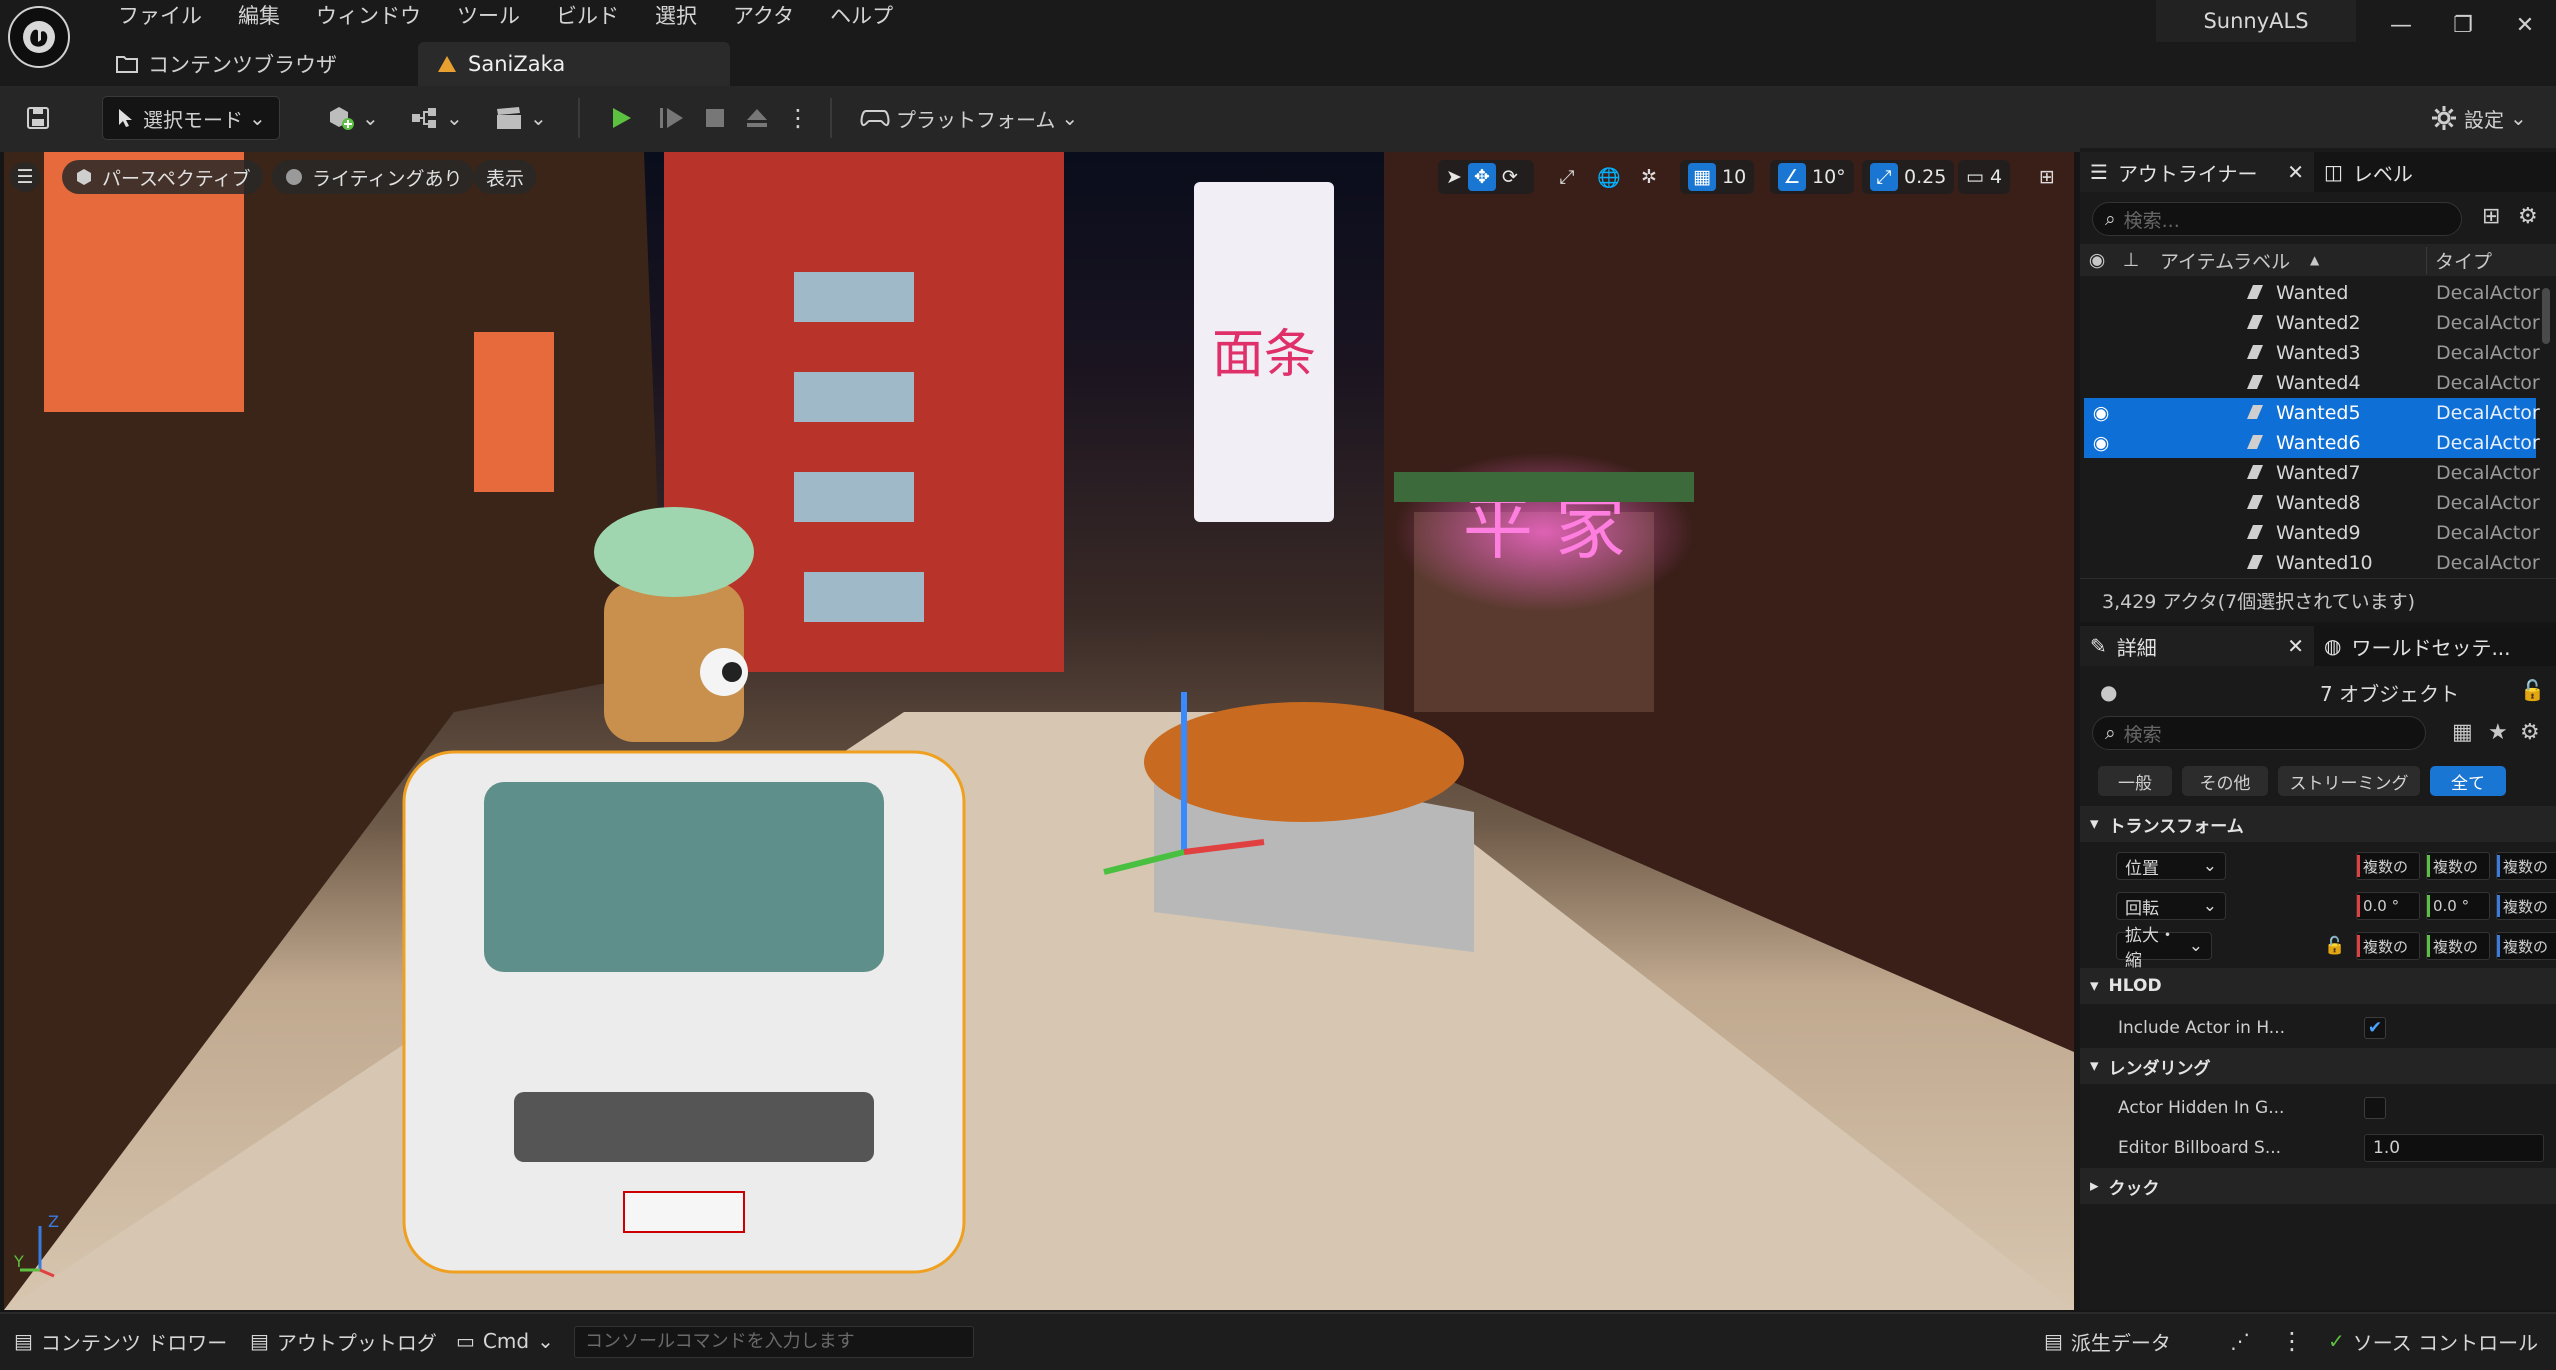 This screenshot has width=2556, height=1370. What do you see at coordinates (2197, 172) in the screenshot?
I see `tab-outliner: ☰ アウトライナー ✕` at bounding box center [2197, 172].